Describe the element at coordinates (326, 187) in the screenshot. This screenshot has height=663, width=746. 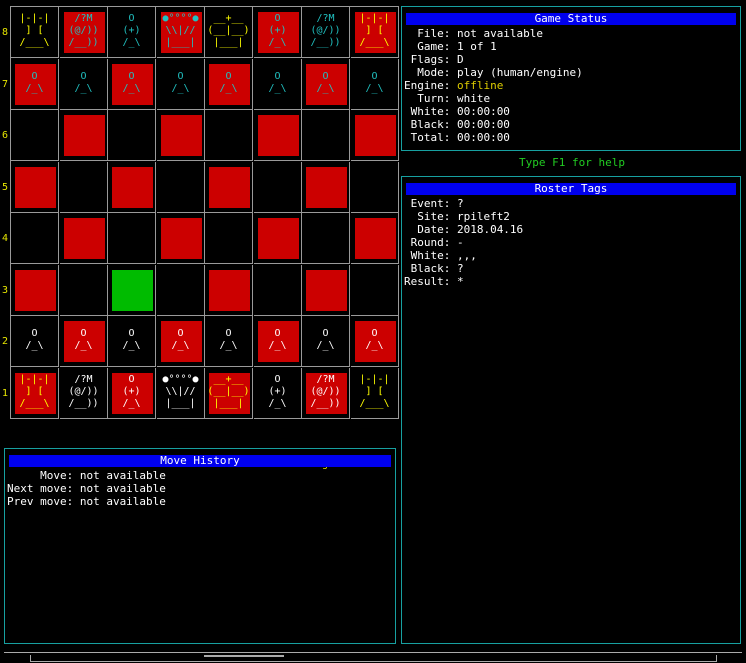
I see `square-g5` at that location.